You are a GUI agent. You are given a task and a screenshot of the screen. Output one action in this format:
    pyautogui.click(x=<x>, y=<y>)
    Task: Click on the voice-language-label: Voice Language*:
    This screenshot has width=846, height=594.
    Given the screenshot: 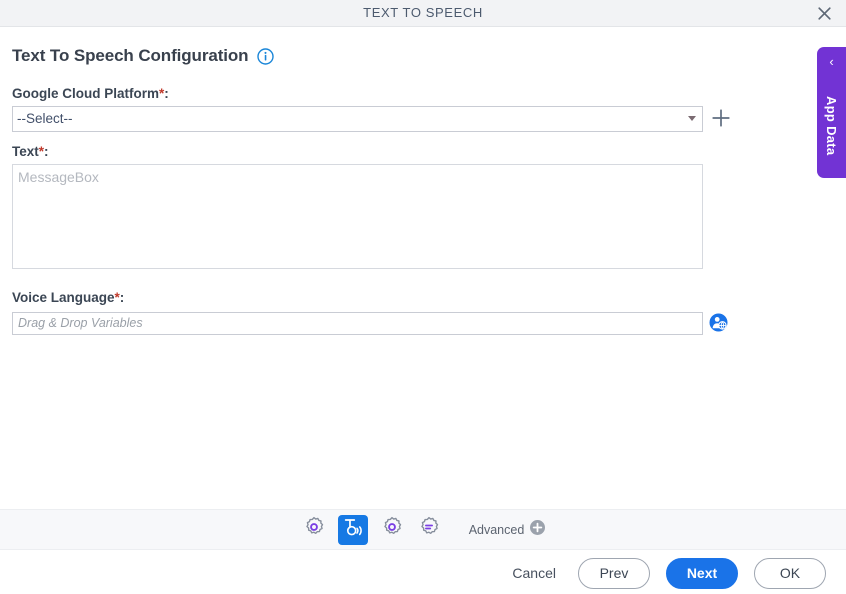 What is the action you would take?
    pyautogui.click(x=68, y=297)
    